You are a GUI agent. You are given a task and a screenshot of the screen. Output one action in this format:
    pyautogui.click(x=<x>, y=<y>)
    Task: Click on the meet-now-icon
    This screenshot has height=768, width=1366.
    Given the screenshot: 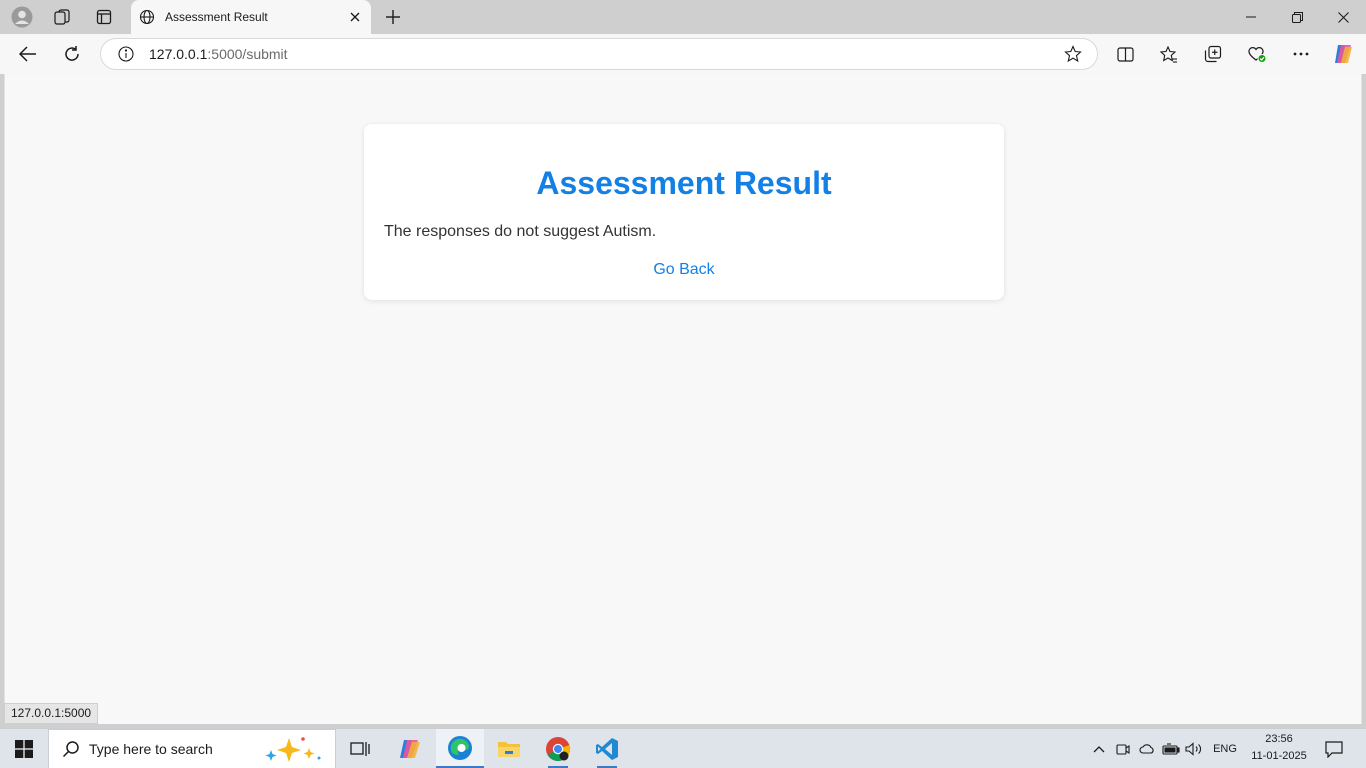 What is the action you would take?
    pyautogui.click(x=1123, y=748)
    